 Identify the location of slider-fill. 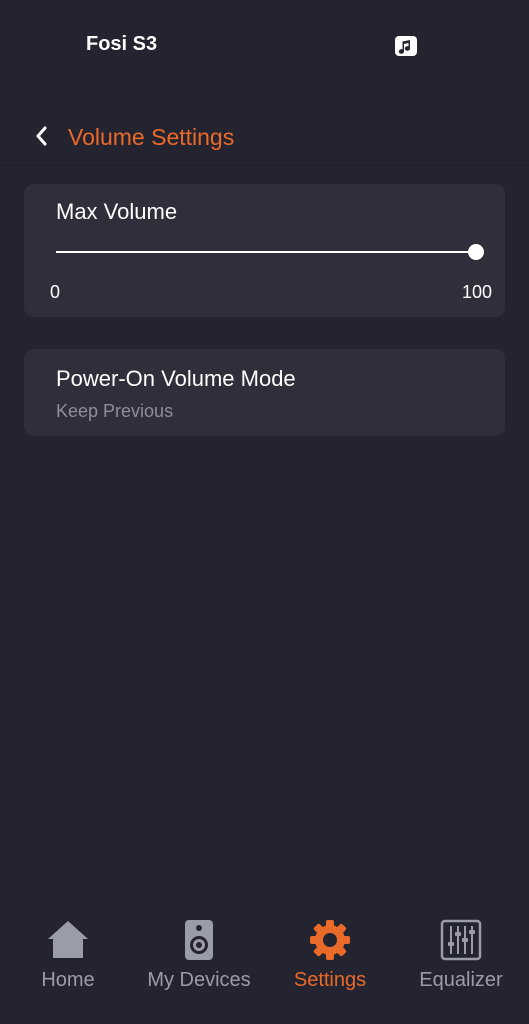
(266, 252).